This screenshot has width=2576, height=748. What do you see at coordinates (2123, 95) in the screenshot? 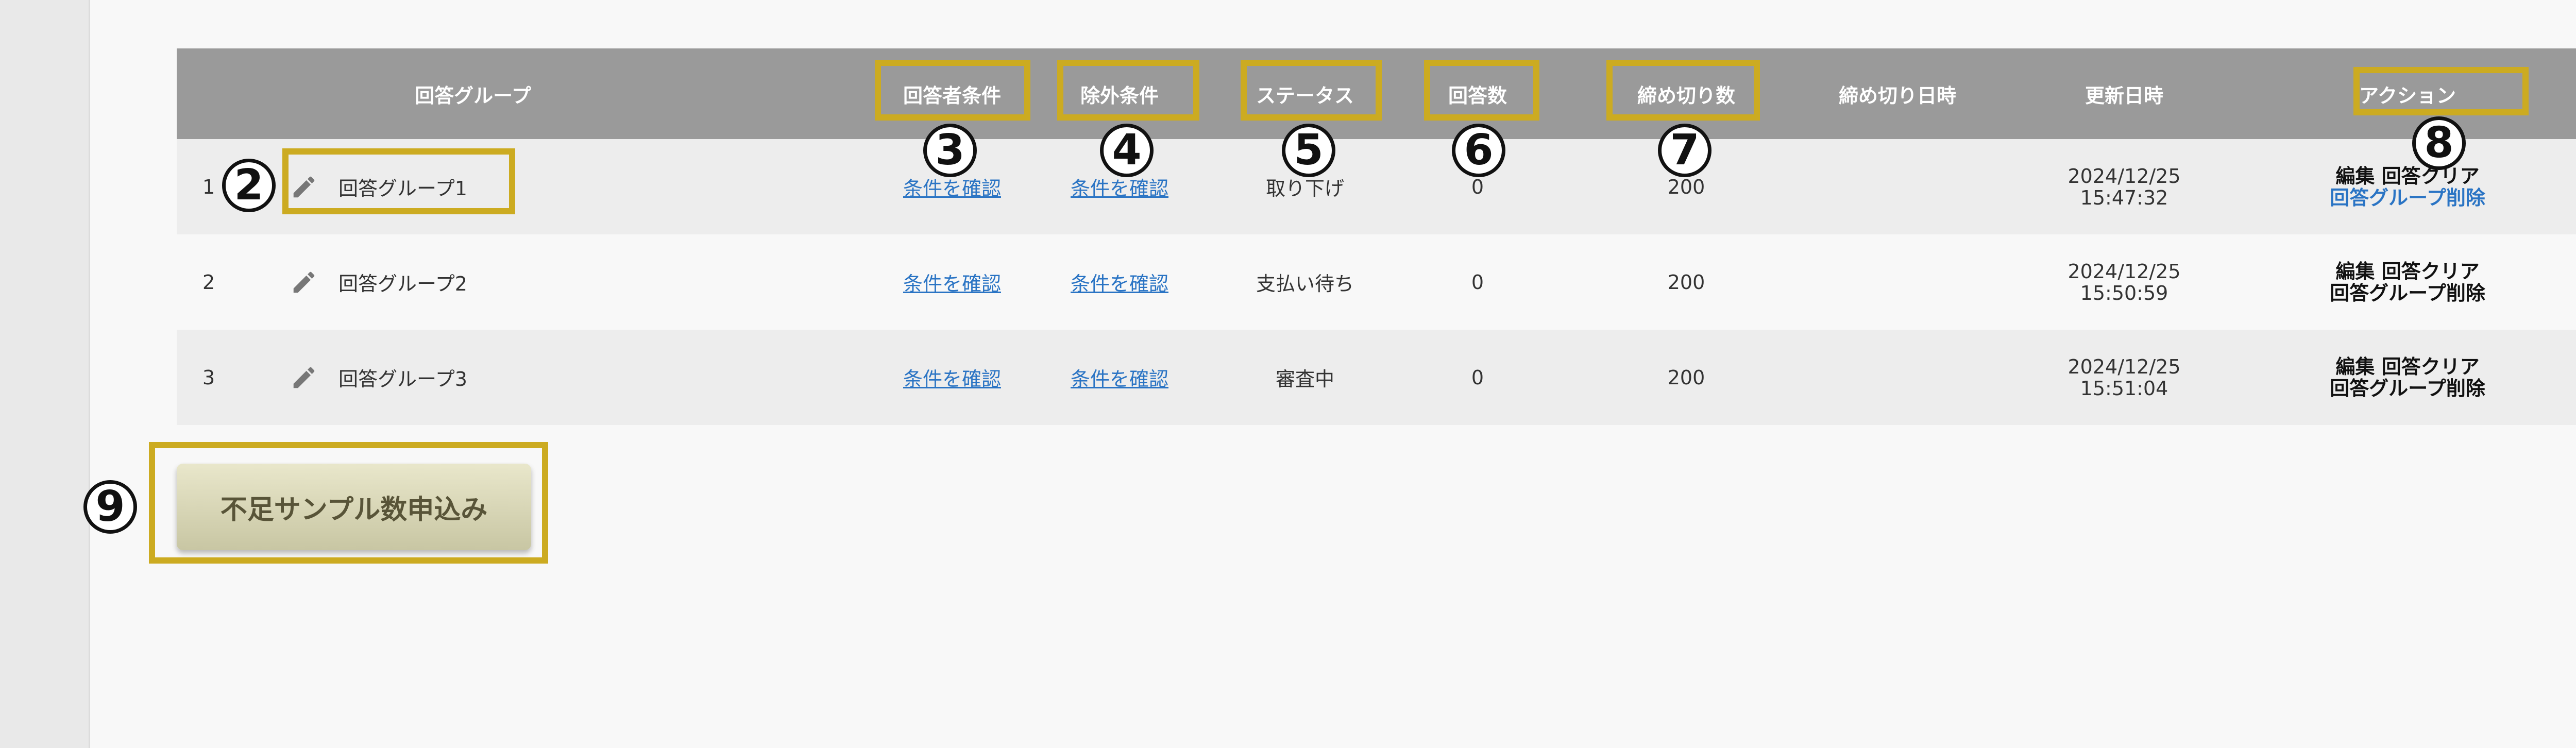
I see `header-updated-at: 更新日時` at bounding box center [2123, 95].